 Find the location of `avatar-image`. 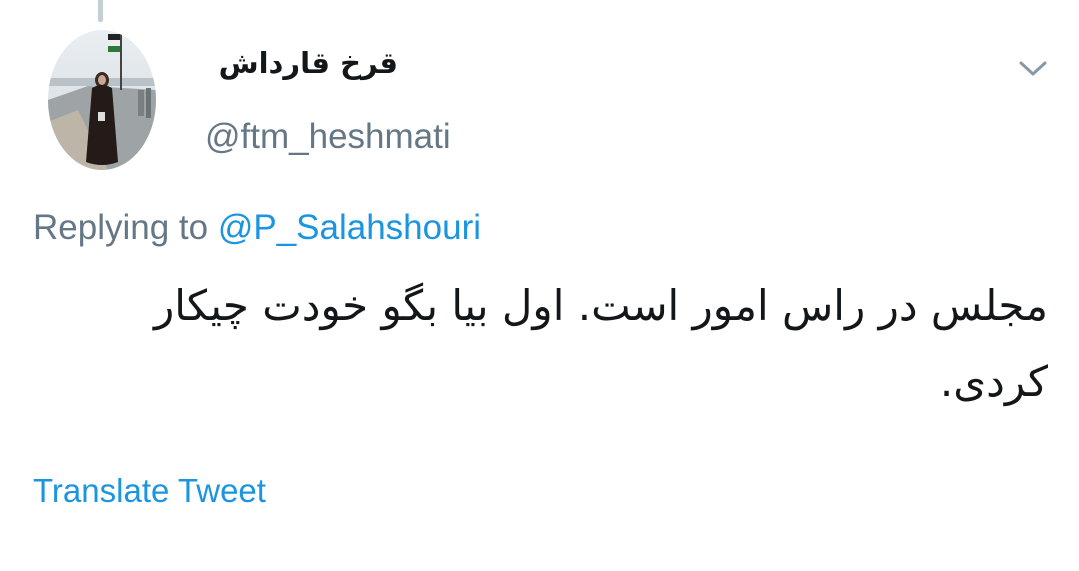

avatar-image is located at coordinates (102, 100).